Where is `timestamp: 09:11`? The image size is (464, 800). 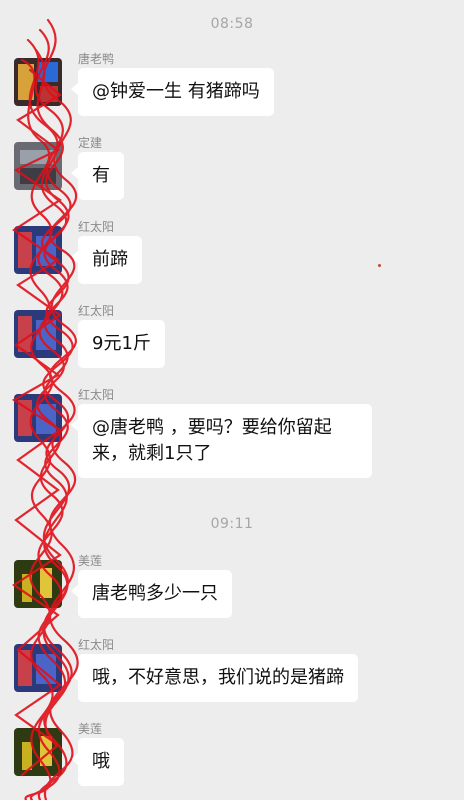 timestamp: 09:11 is located at coordinates (232, 524).